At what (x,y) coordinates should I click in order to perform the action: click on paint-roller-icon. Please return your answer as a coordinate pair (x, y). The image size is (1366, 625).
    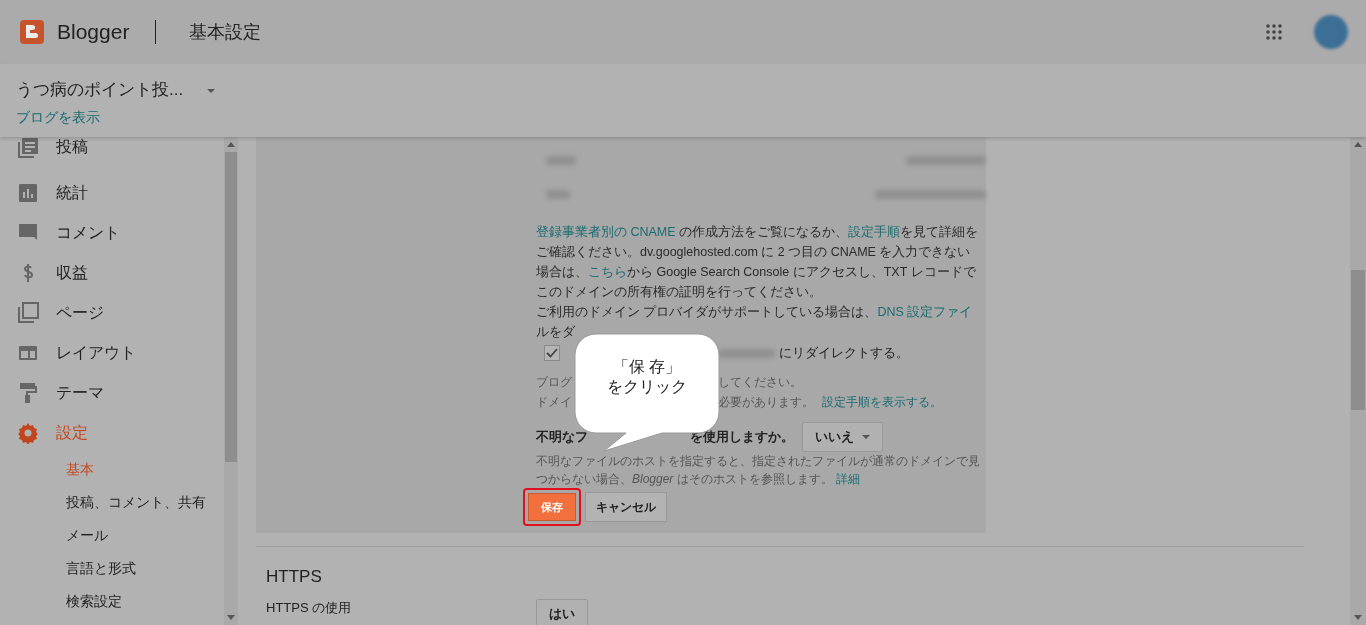
    Looking at the image, I should click on (28, 393).